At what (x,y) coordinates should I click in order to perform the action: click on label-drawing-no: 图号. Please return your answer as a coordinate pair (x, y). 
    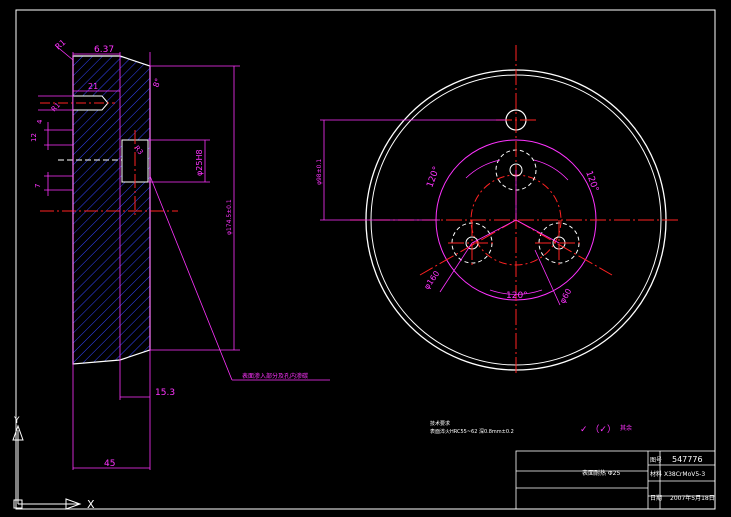
    Looking at the image, I should click on (656, 460).